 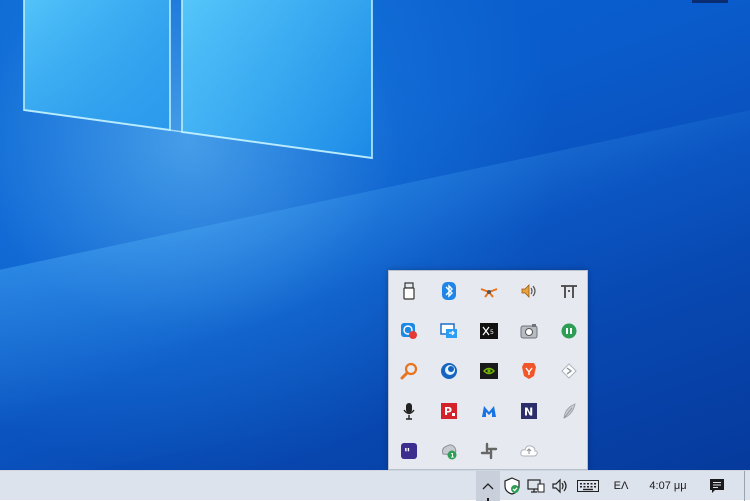 What do you see at coordinates (449, 451) in the screenshot?
I see `update-badge-icon: 1` at bounding box center [449, 451].